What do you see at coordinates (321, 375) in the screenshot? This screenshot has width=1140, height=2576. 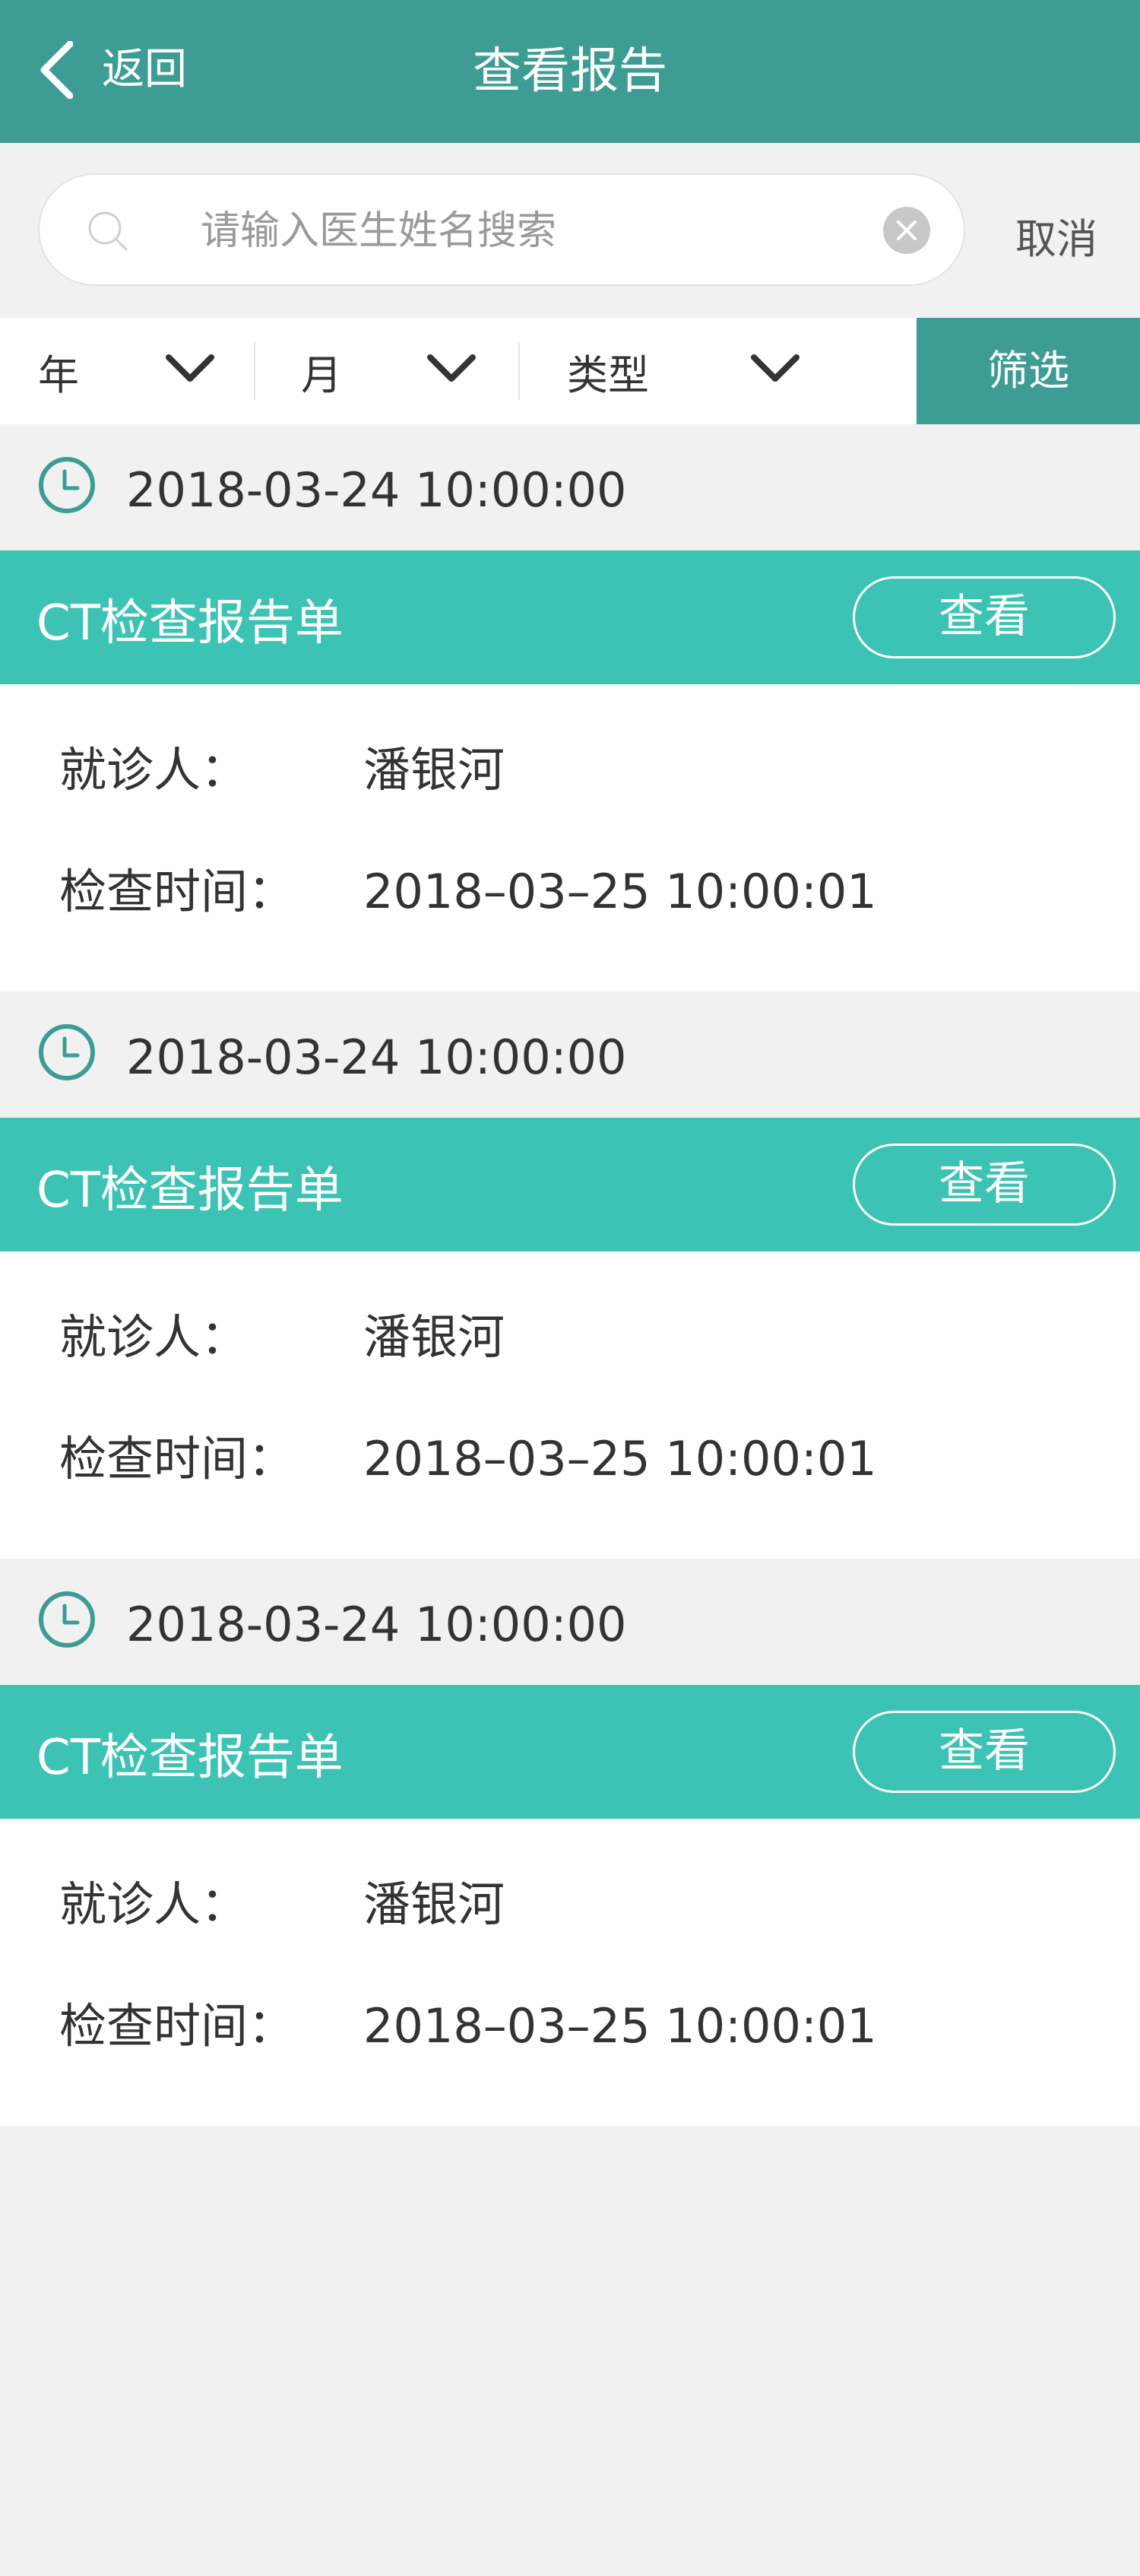 I see `month-select-label: 月` at bounding box center [321, 375].